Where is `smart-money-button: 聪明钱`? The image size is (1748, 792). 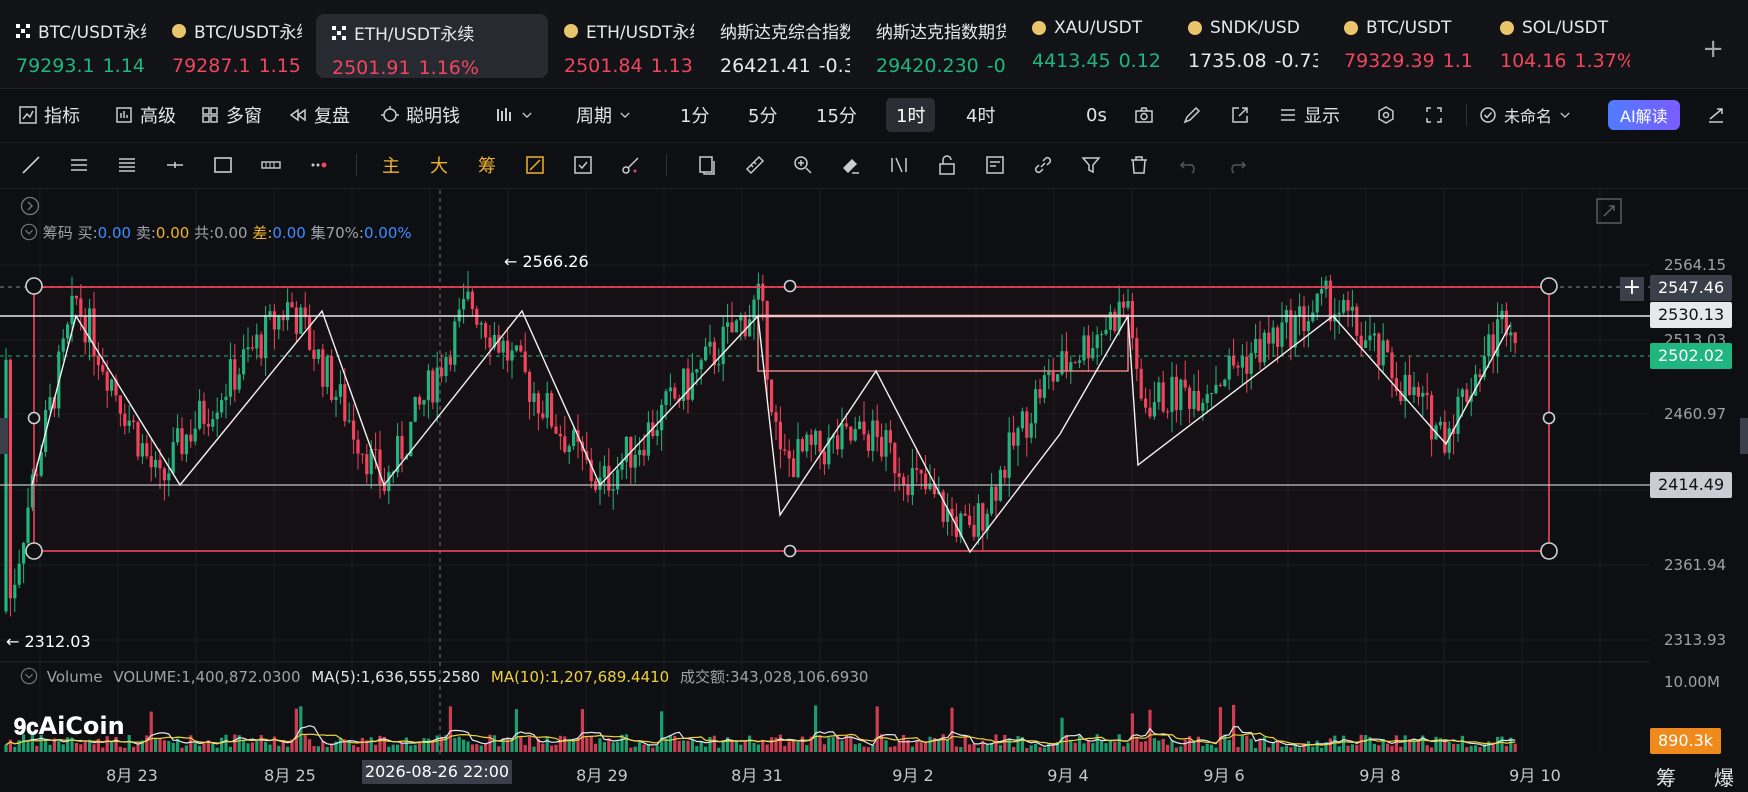
smart-money-button: 聪明钱 is located at coordinates (420, 115).